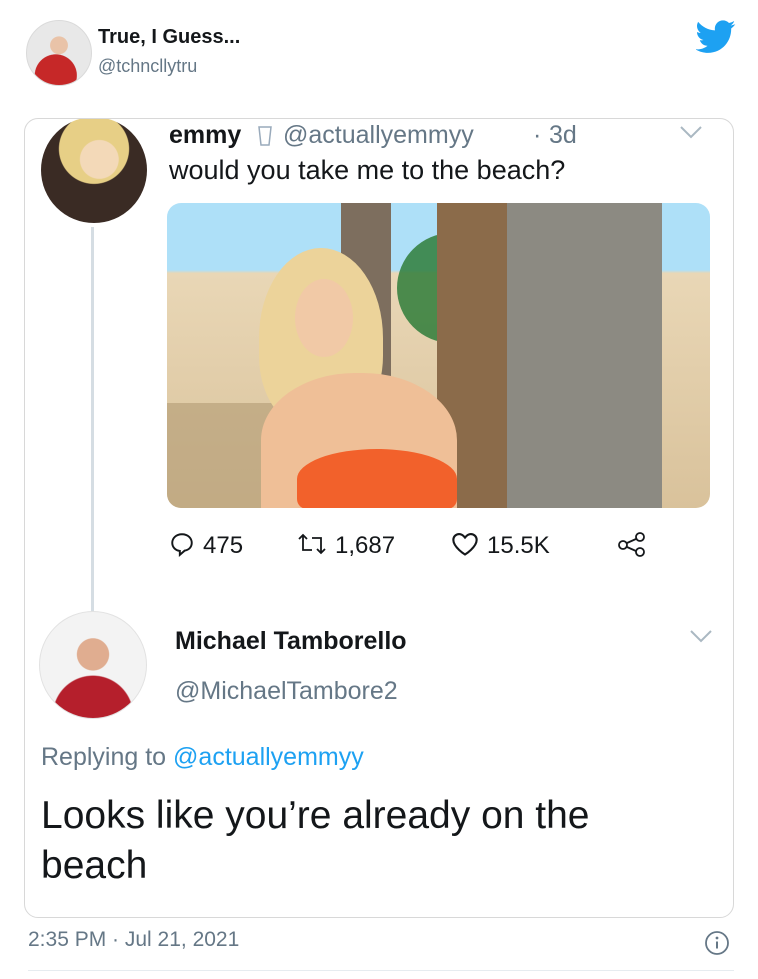 The width and height of the screenshot is (758, 979). I want to click on reply-count: 475, so click(223, 545).